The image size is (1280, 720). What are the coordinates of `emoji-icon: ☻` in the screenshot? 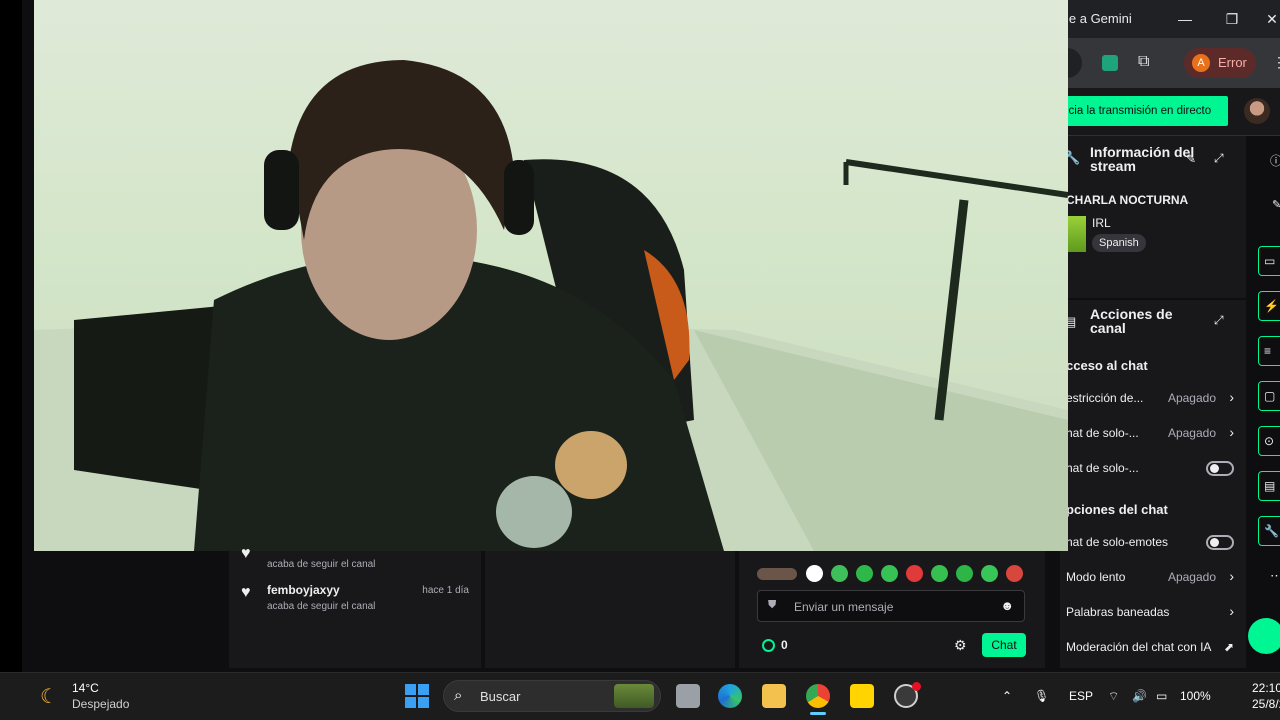 It's located at (1007, 605).